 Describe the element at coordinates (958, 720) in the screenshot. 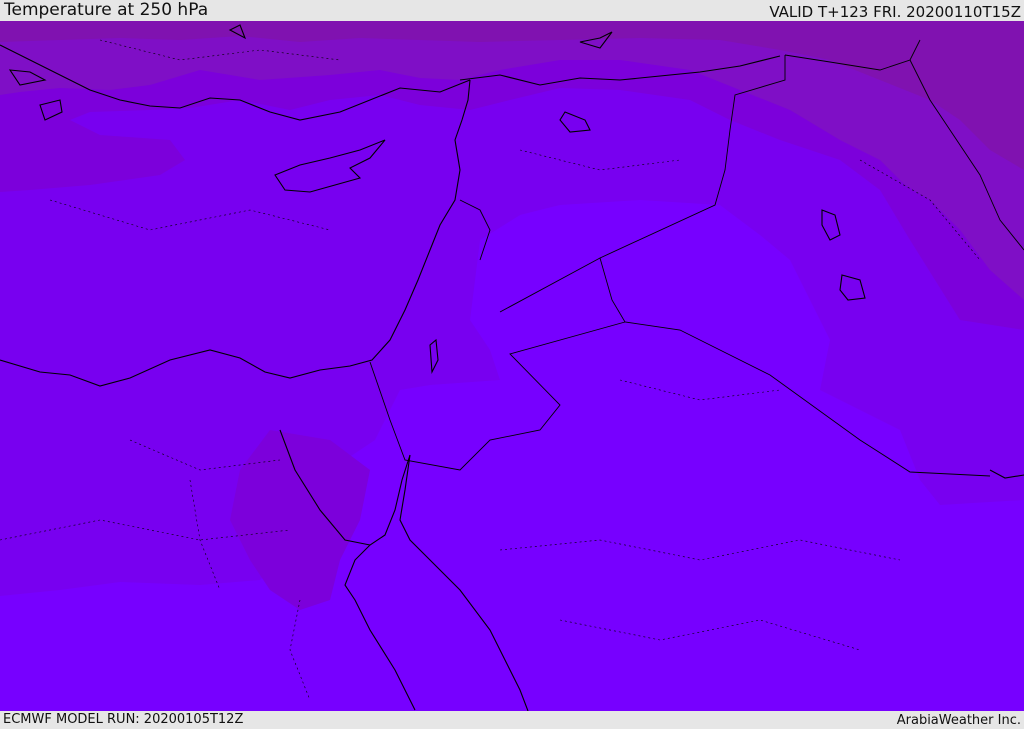

I see `credit: ArabiaWeather Inc.` at that location.